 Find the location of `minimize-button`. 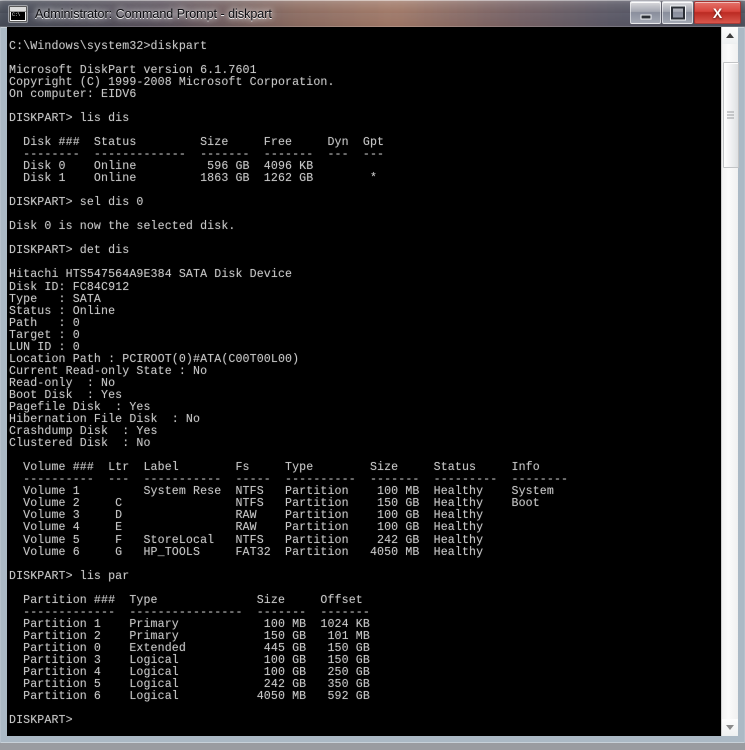

minimize-button is located at coordinates (645, 12).